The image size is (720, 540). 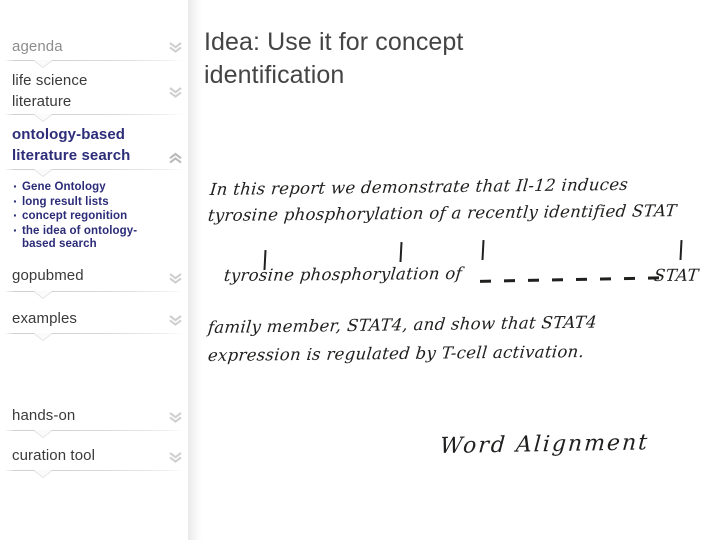 I want to click on sidebar-item-ontology-based-literature-search: ontology-based literature search, so click(x=94, y=145).